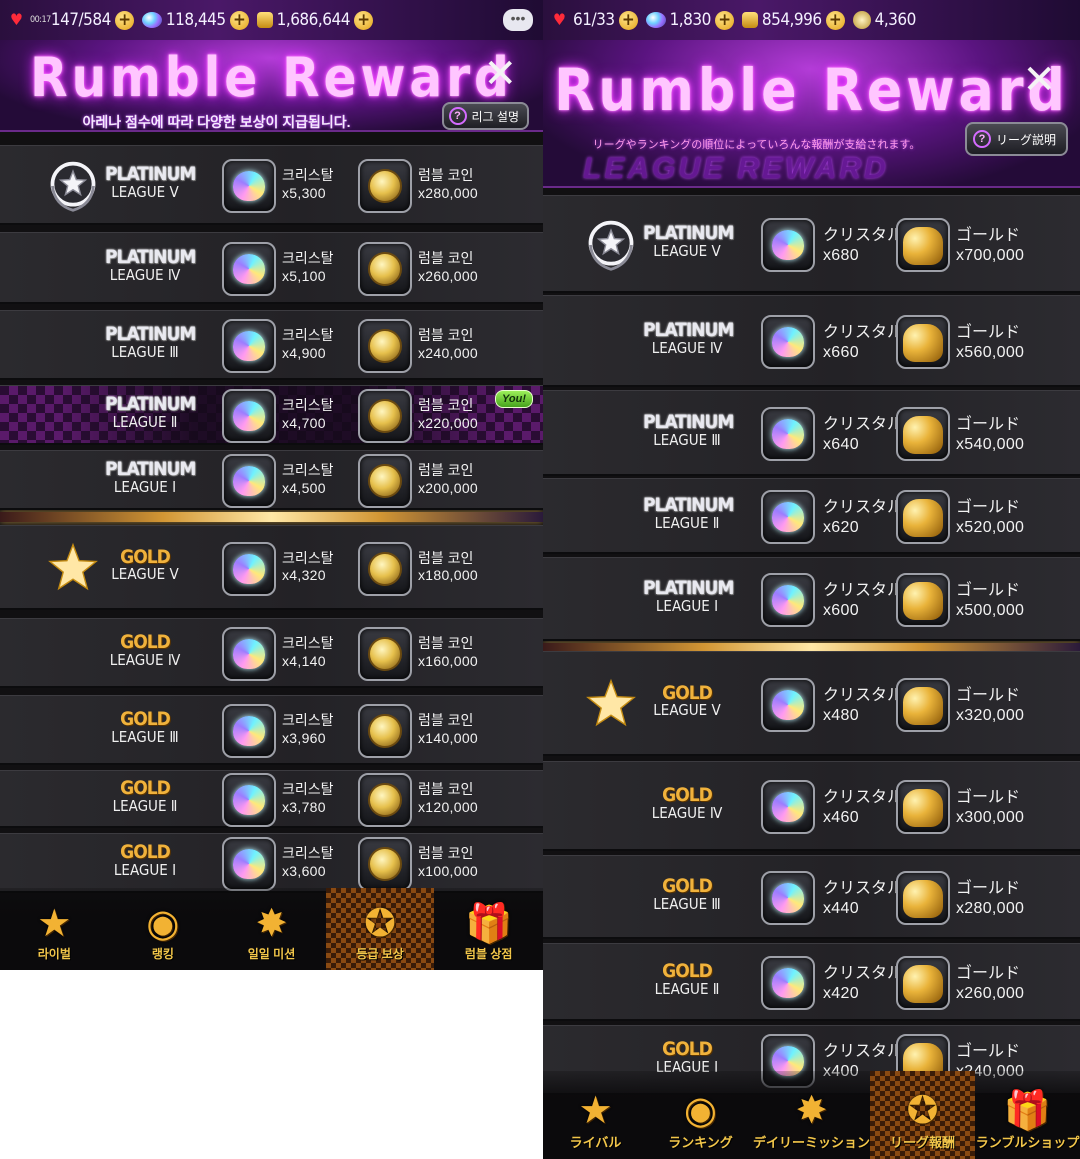 This screenshot has width=1080, height=1159. Describe the element at coordinates (150, 412) in the screenshot. I see `league-name: PLATINUM LEAGUE Ⅱ` at that location.